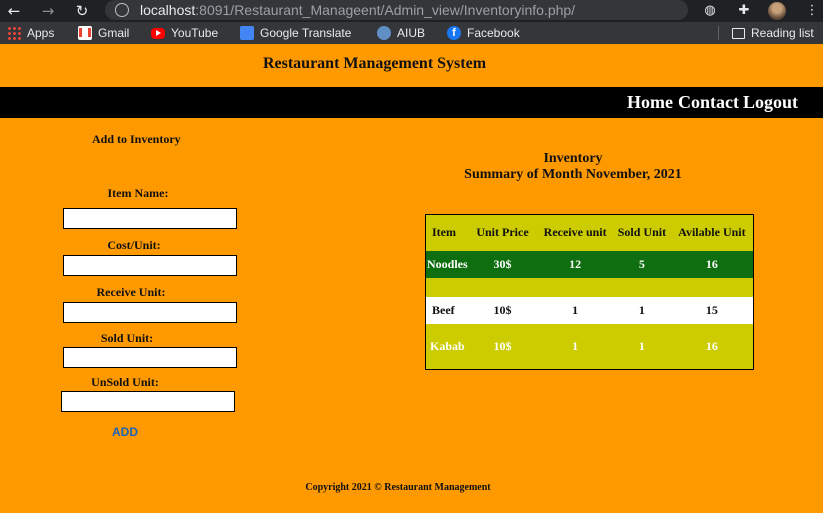 Image resolution: width=823 pixels, height=513 pixels. I want to click on bookmark-separator, so click(718, 33).